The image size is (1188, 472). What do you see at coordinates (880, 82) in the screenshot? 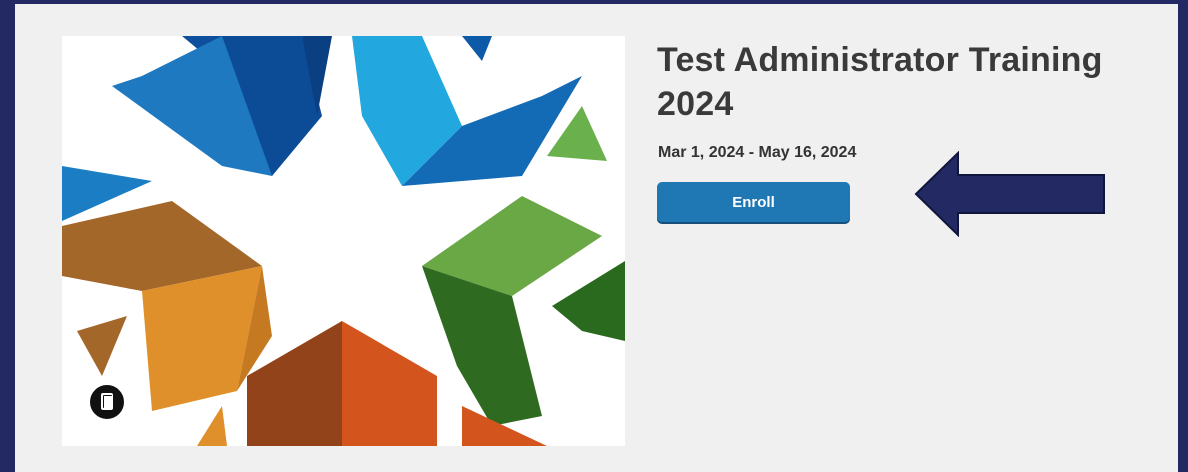
I see `course-title: Test Administrator Training 2024` at bounding box center [880, 82].